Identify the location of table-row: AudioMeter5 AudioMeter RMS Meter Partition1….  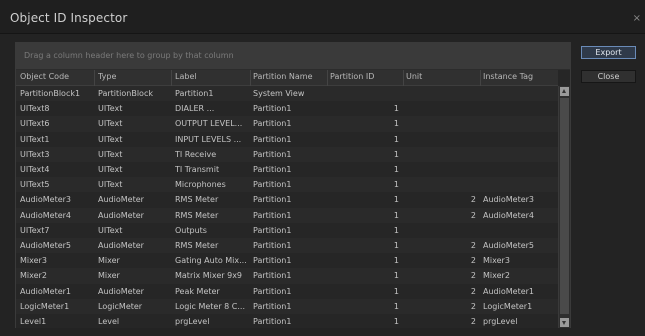
(287, 246).